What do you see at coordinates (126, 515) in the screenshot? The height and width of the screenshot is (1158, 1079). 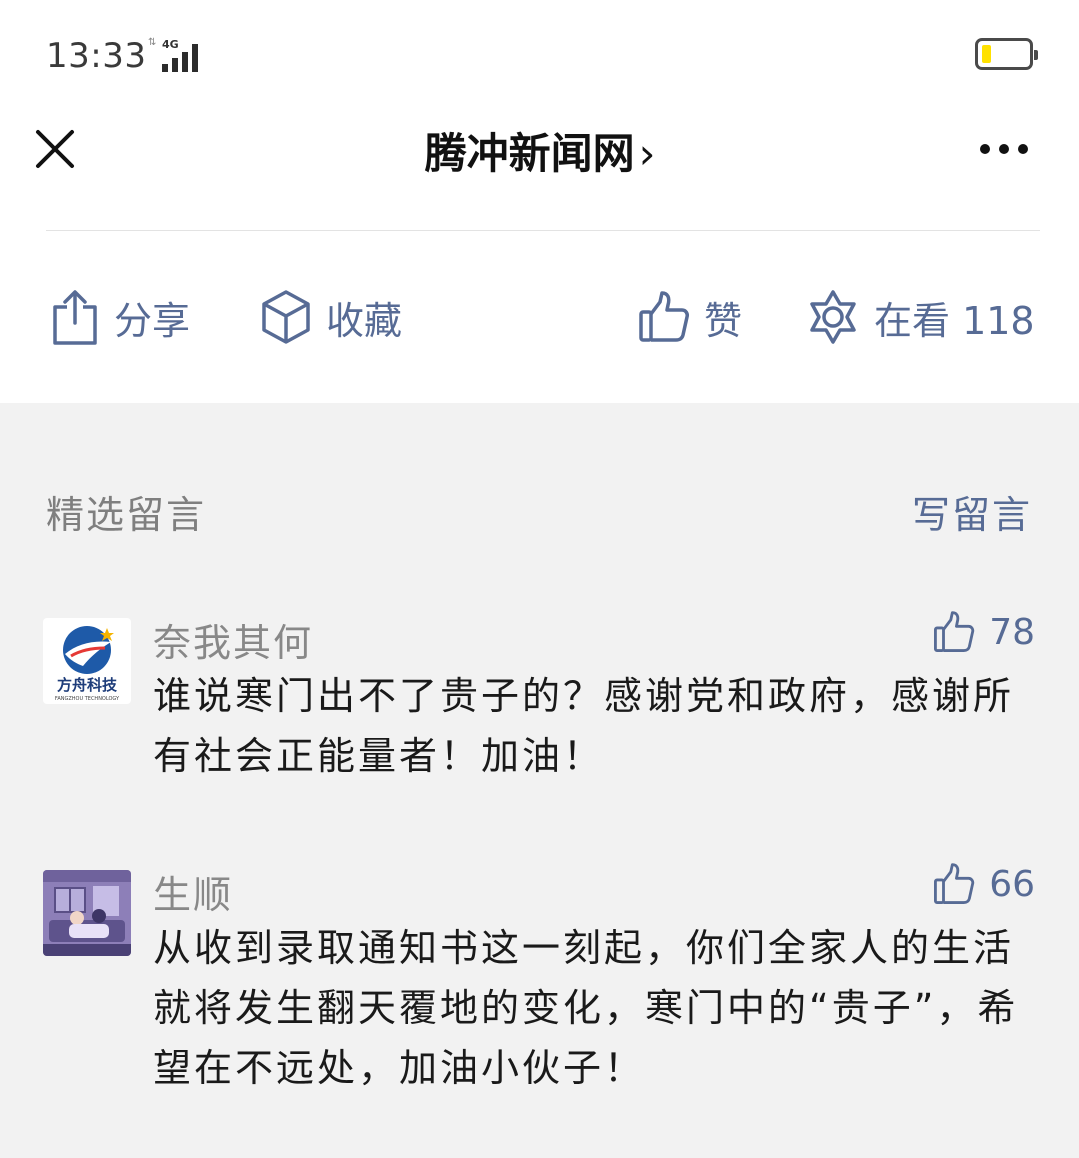 I see `featured-comments-title: 精选留言` at bounding box center [126, 515].